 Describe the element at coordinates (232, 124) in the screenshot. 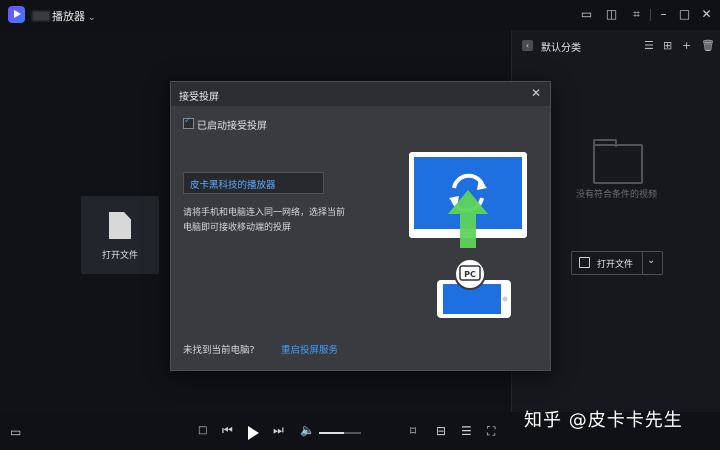

I see `enable-cast-label: 已启动接受投屏` at that location.